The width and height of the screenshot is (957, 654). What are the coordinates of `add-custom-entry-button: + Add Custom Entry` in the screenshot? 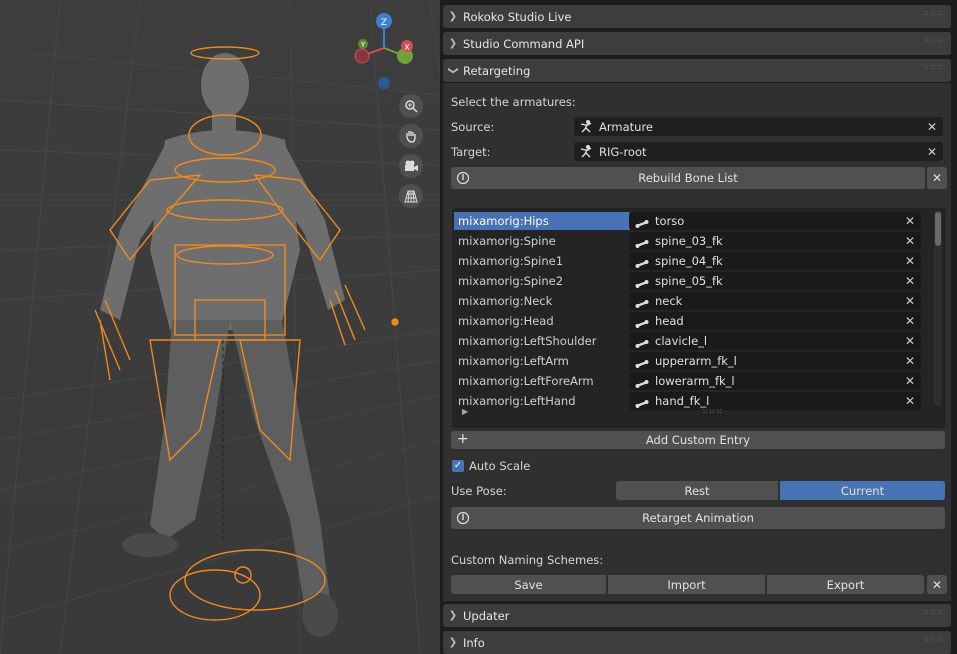 It's located at (698, 440).